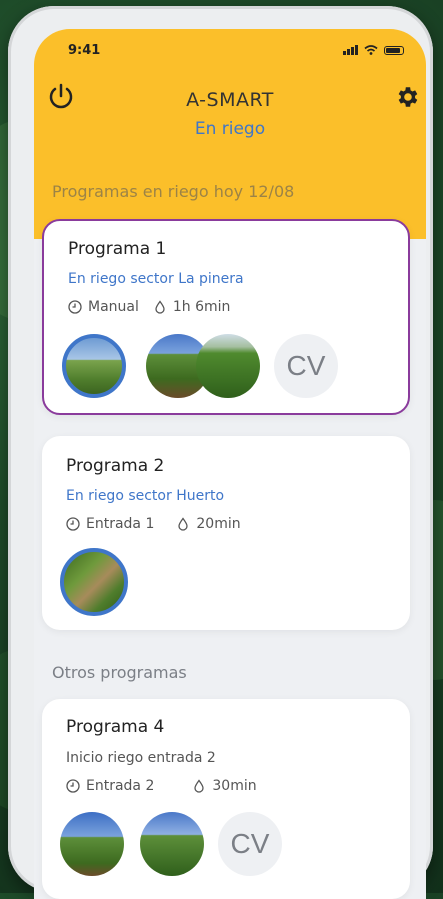  Describe the element at coordinates (394, 50) in the screenshot. I see `battery-icon` at that location.